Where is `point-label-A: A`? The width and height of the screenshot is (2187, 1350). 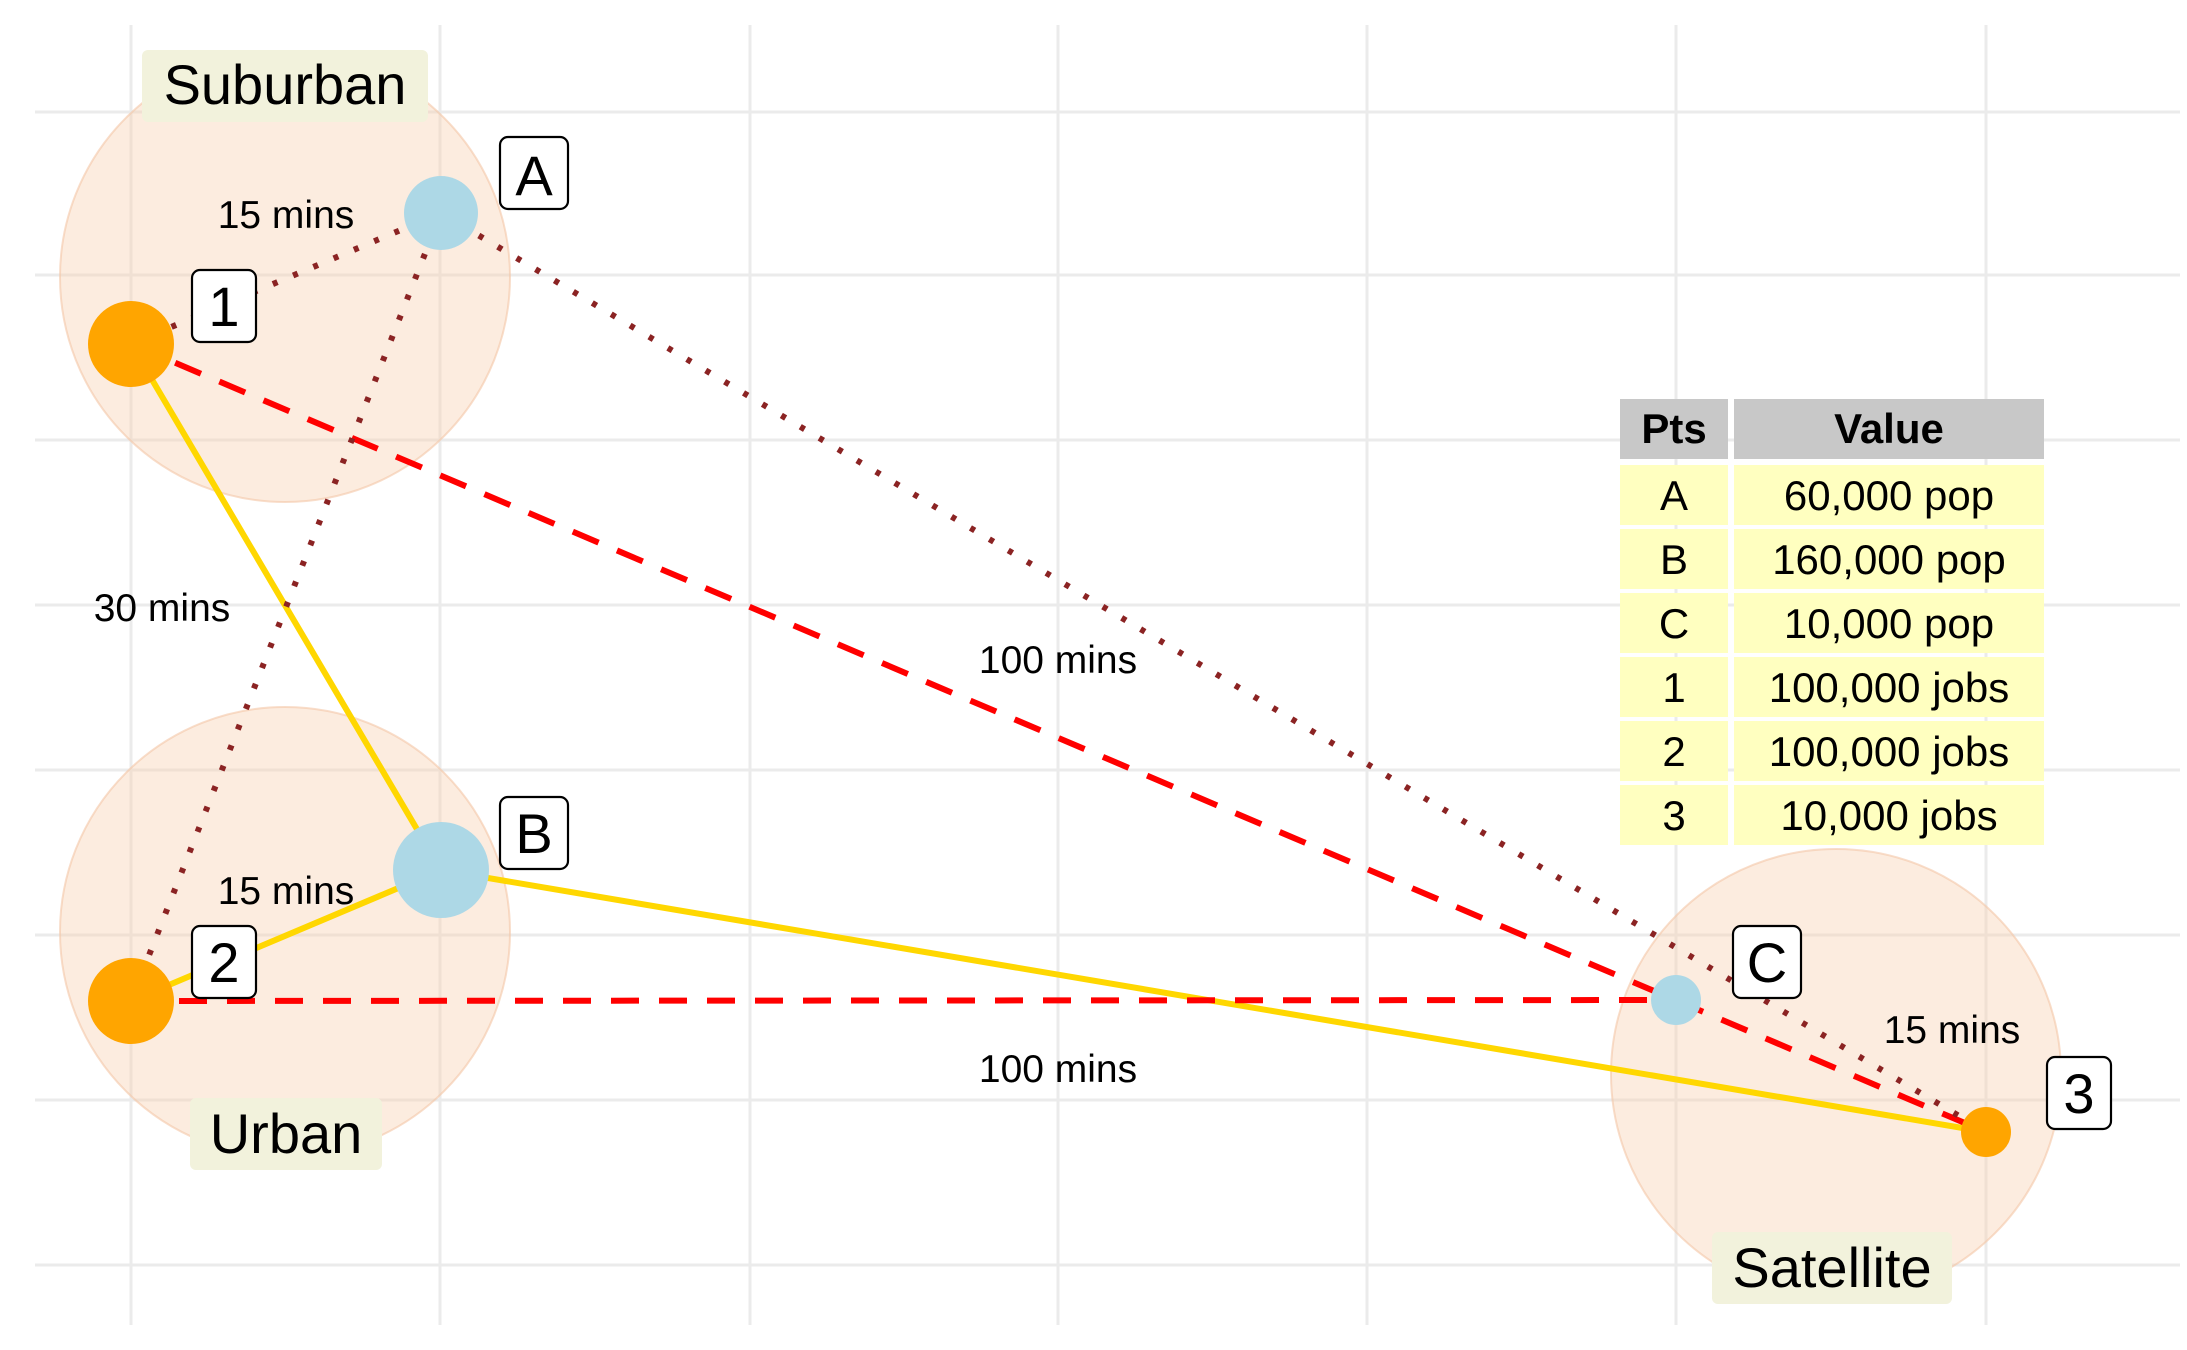 point-label-A: A is located at coordinates (534, 175).